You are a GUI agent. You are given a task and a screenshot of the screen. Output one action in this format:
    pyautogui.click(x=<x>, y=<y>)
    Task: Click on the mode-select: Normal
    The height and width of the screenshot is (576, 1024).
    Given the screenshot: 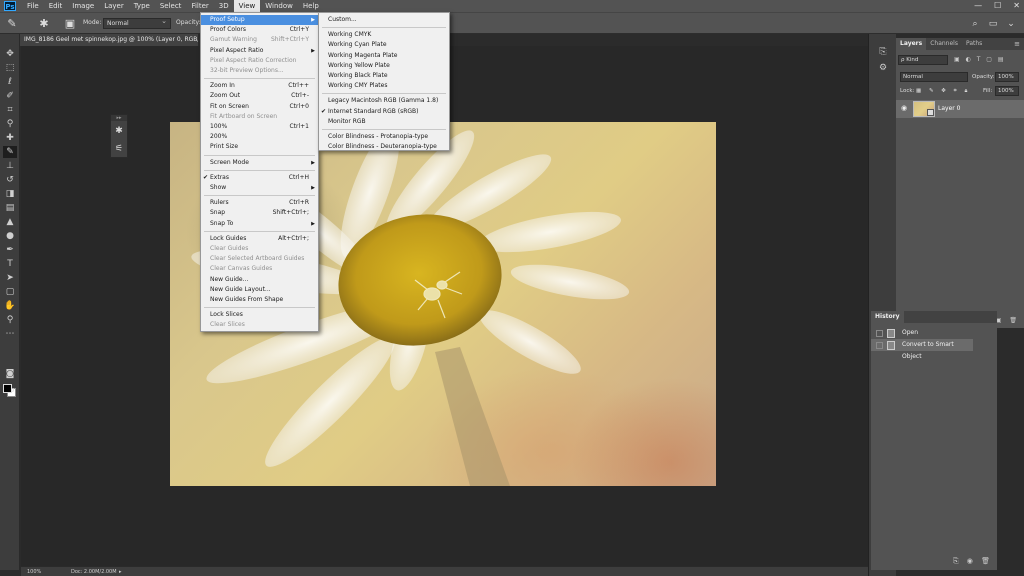 What is the action you would take?
    pyautogui.click(x=137, y=23)
    